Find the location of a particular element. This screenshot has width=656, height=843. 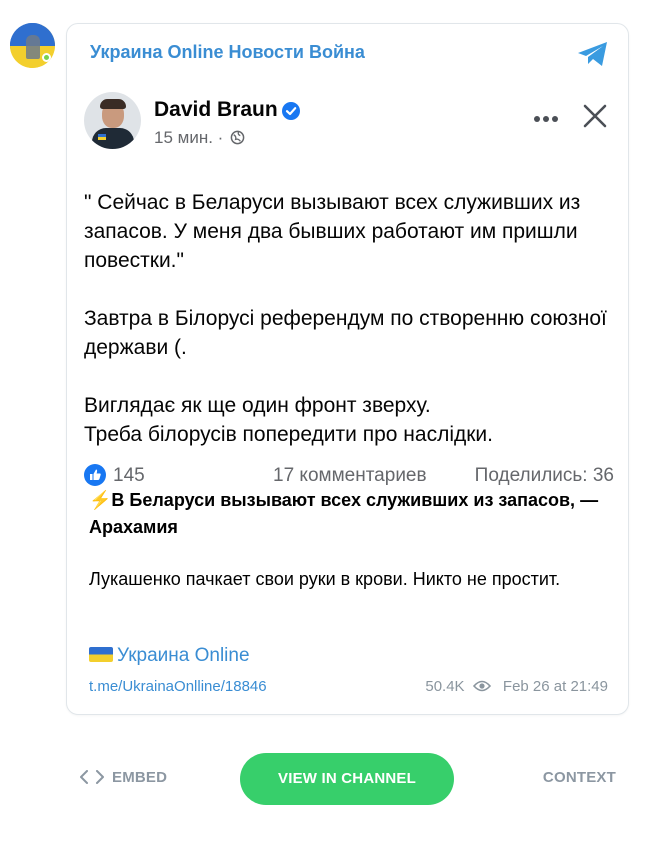

channel-avatar is located at coordinates (32, 45).